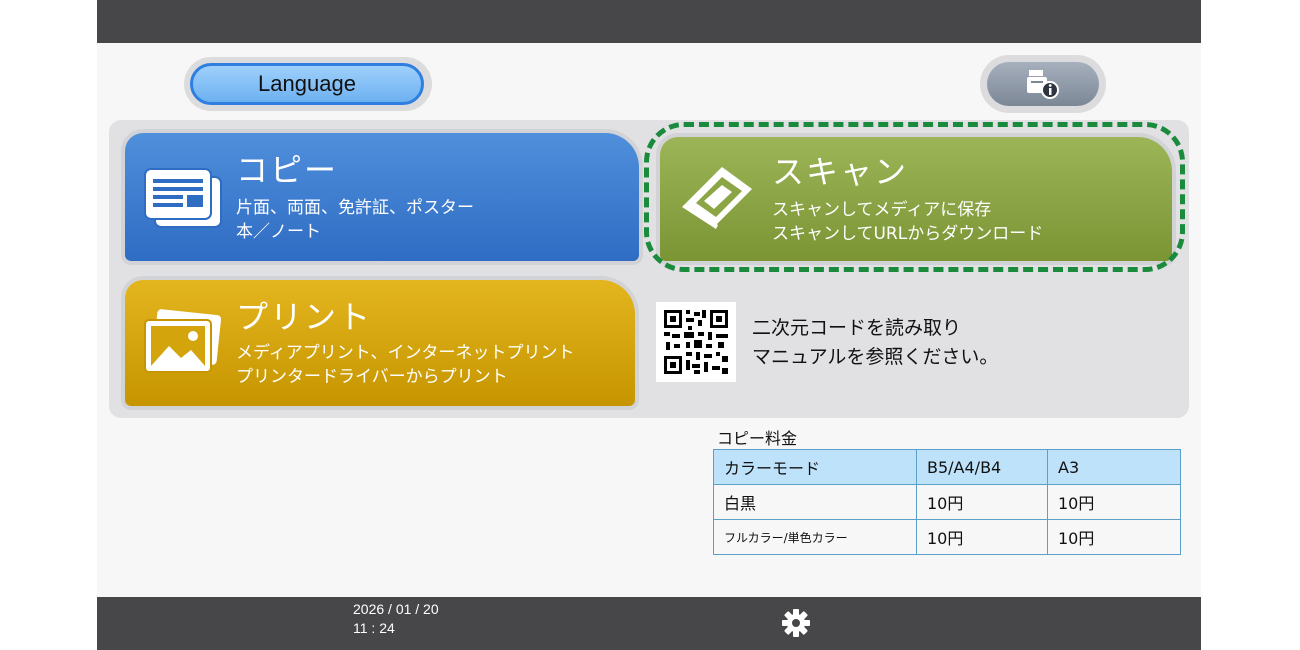 The image size is (1300, 650). What do you see at coordinates (649, 623) in the screenshot?
I see `bottom-bar` at bounding box center [649, 623].